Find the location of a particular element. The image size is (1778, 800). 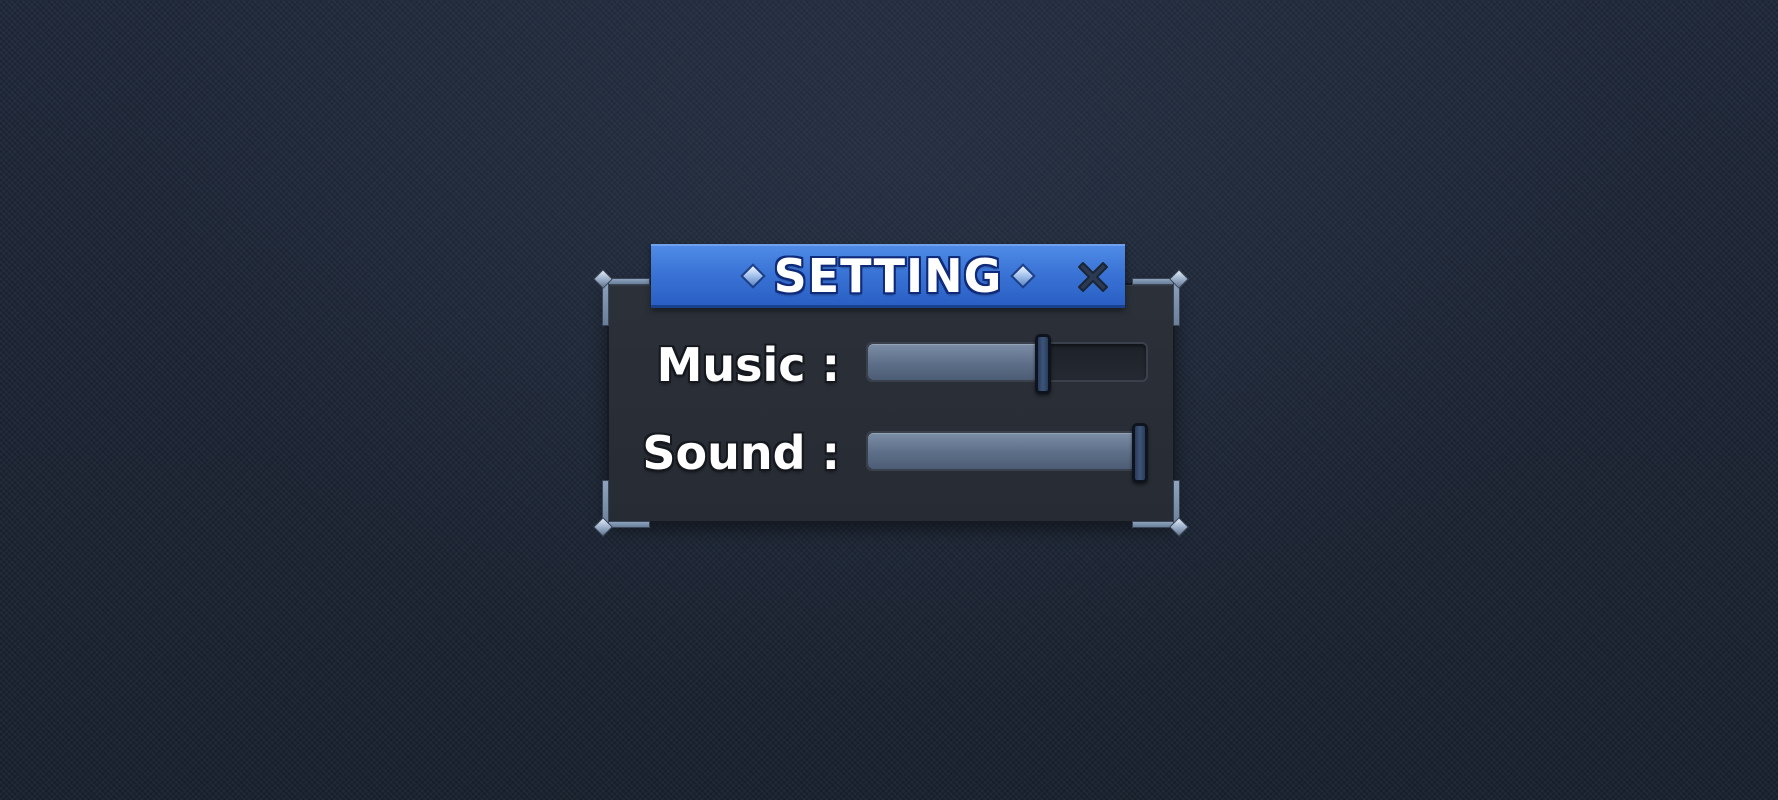

title-banner: SETTING is located at coordinates (888, 276).